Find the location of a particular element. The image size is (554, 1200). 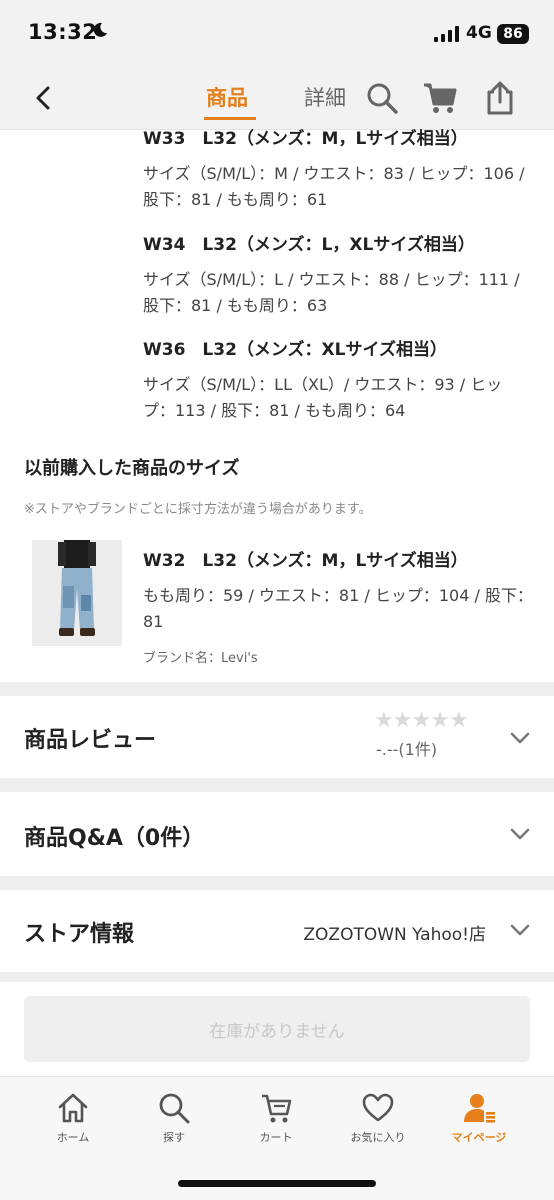

jeans-image is located at coordinates (77, 593).